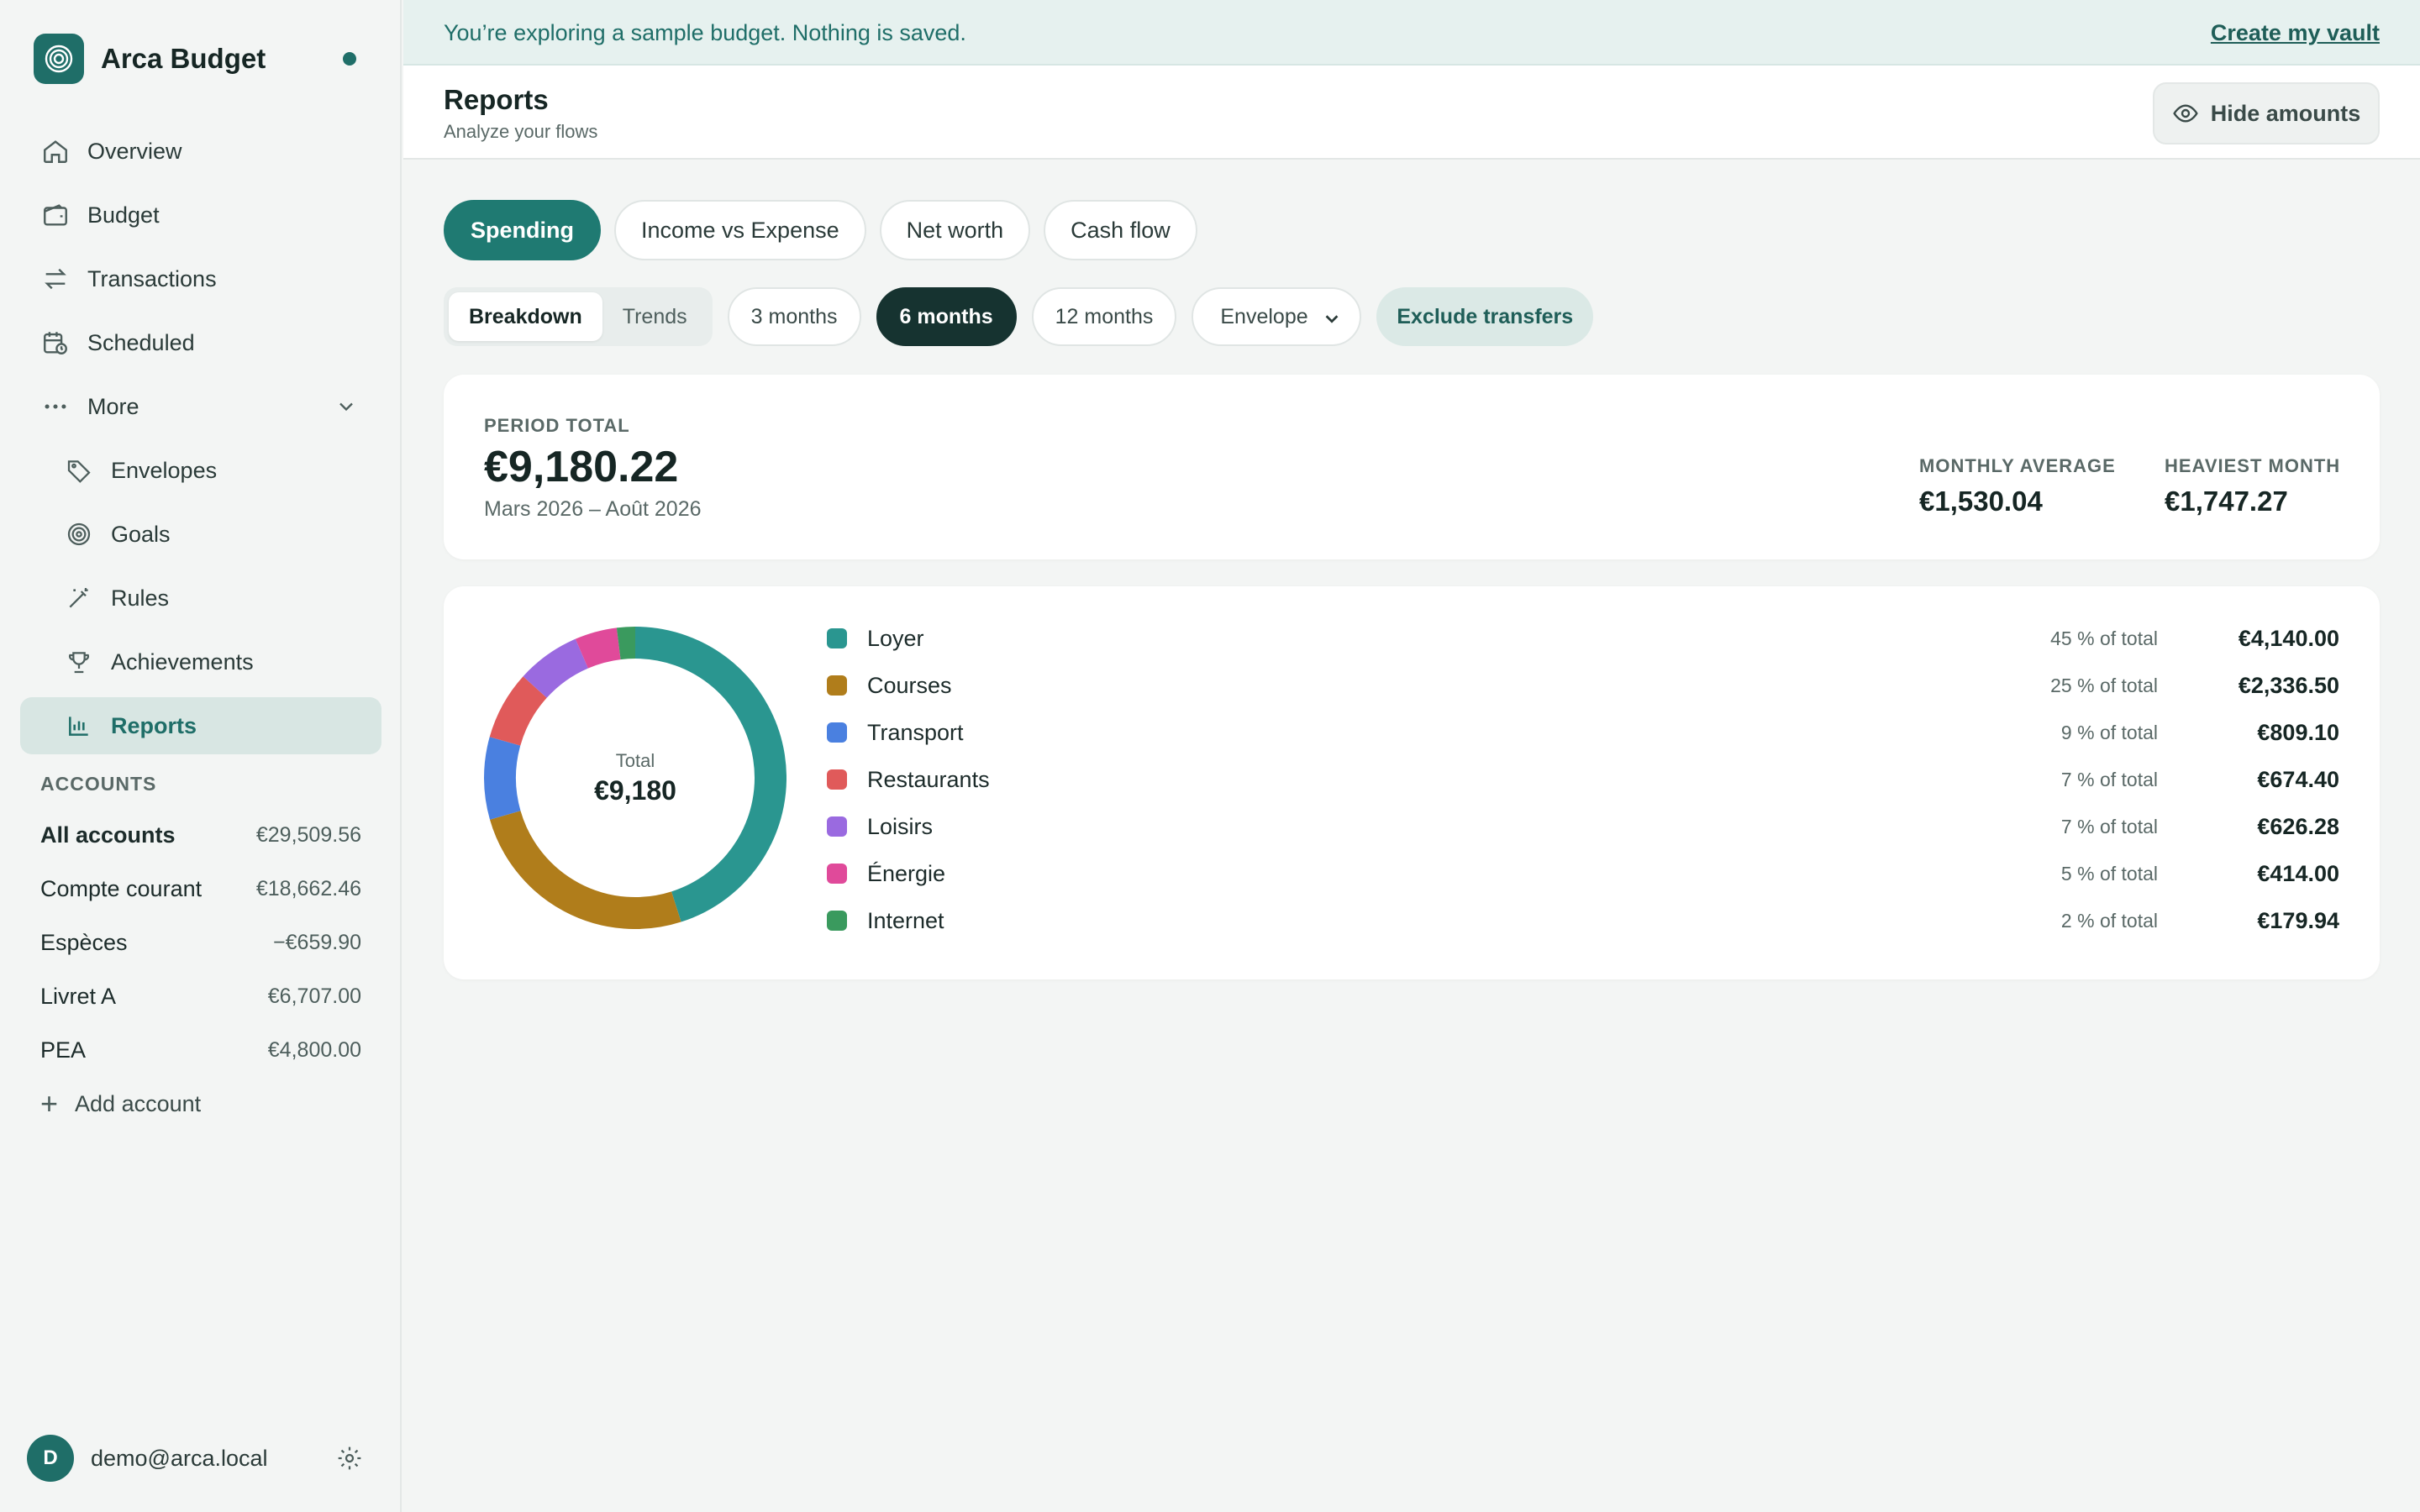  Describe the element at coordinates (79, 598) in the screenshot. I see `magic-wand-icon` at that location.